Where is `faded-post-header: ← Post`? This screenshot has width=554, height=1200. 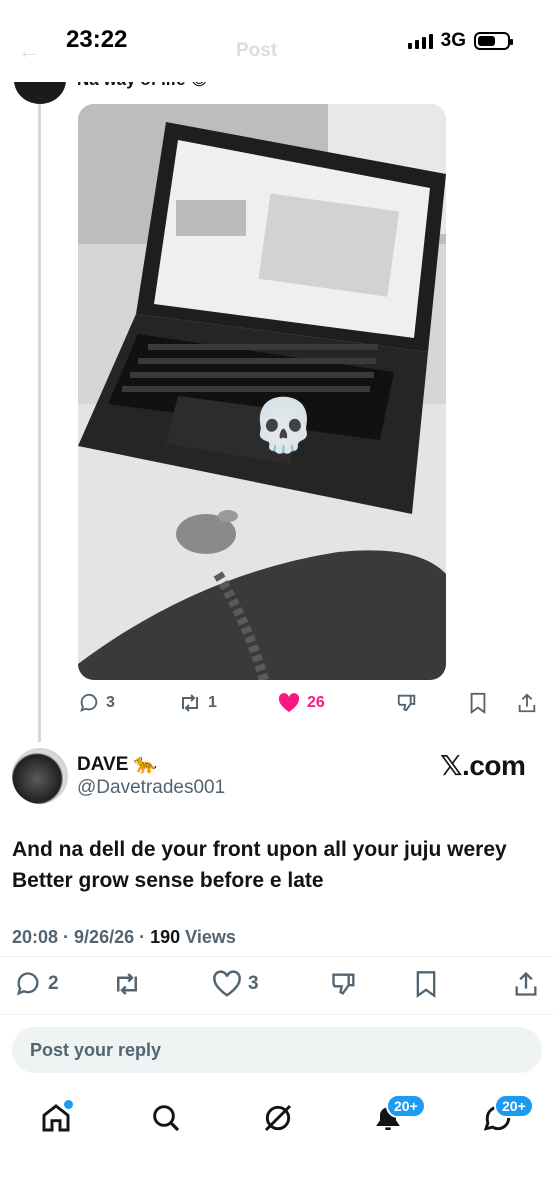 faded-post-header: ← Post is located at coordinates (147, 51).